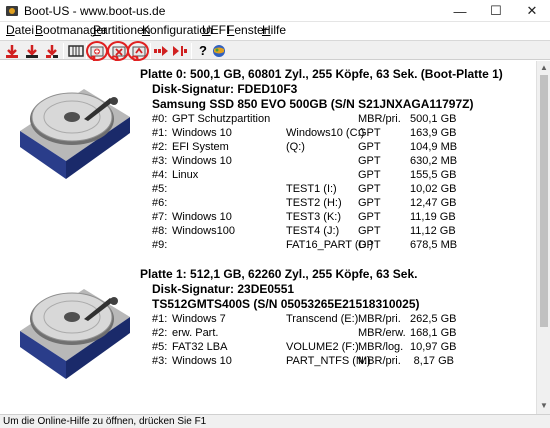  I want to click on scrollbar-thumb, so click(544, 201).